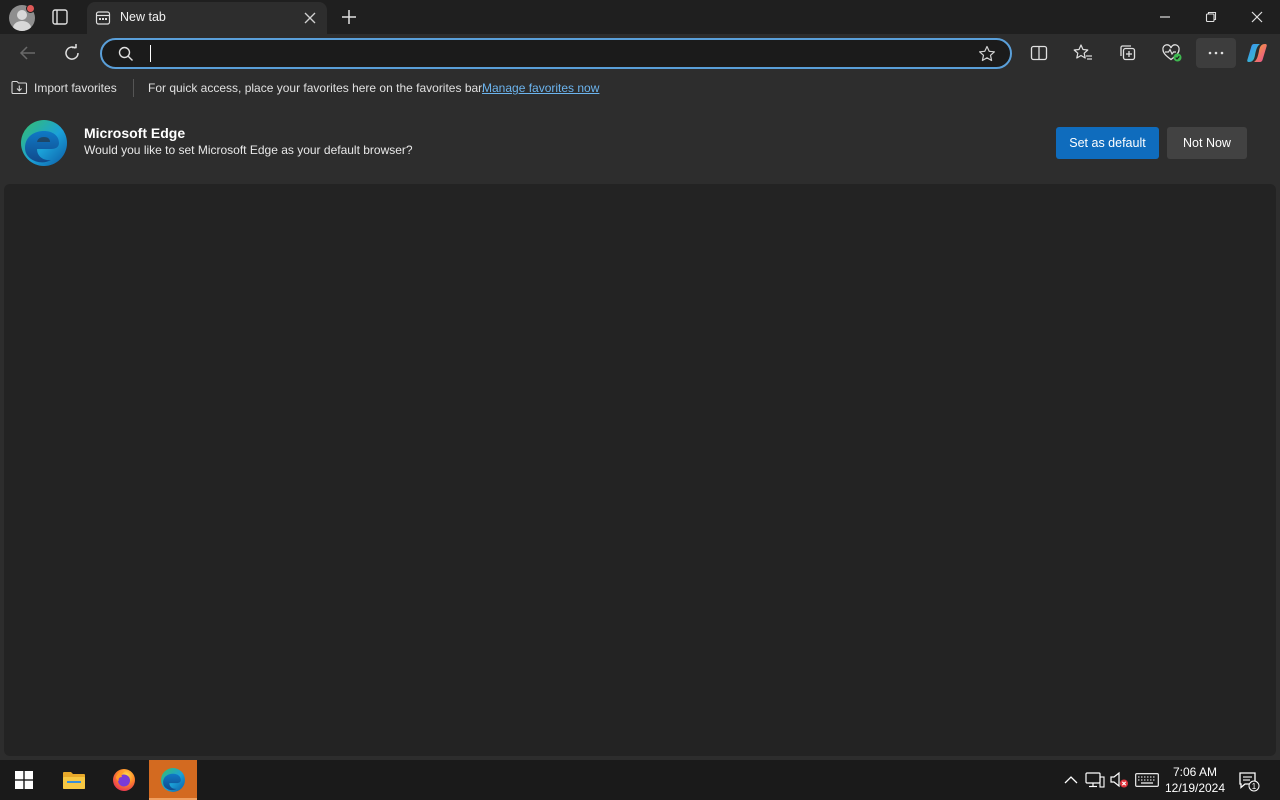 The height and width of the screenshot is (800, 1280). I want to click on chevron-up-icon, so click(1071, 780).